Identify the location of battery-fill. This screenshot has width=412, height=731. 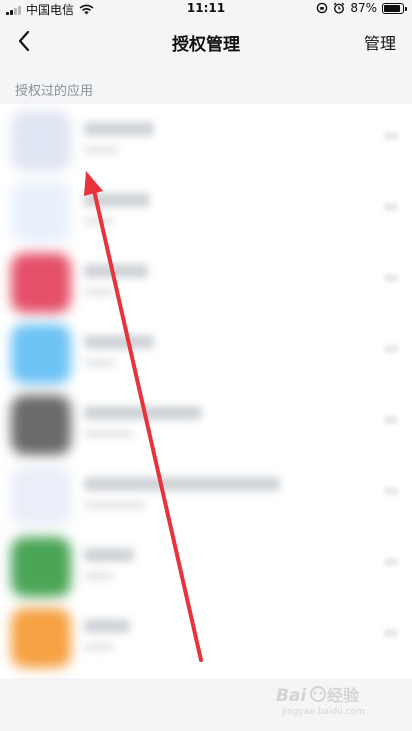
(392, 8).